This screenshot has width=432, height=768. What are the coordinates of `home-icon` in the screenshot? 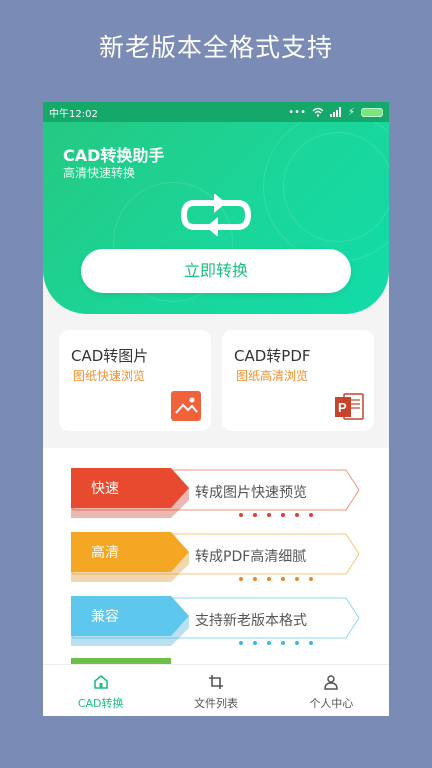 It's located at (100, 681).